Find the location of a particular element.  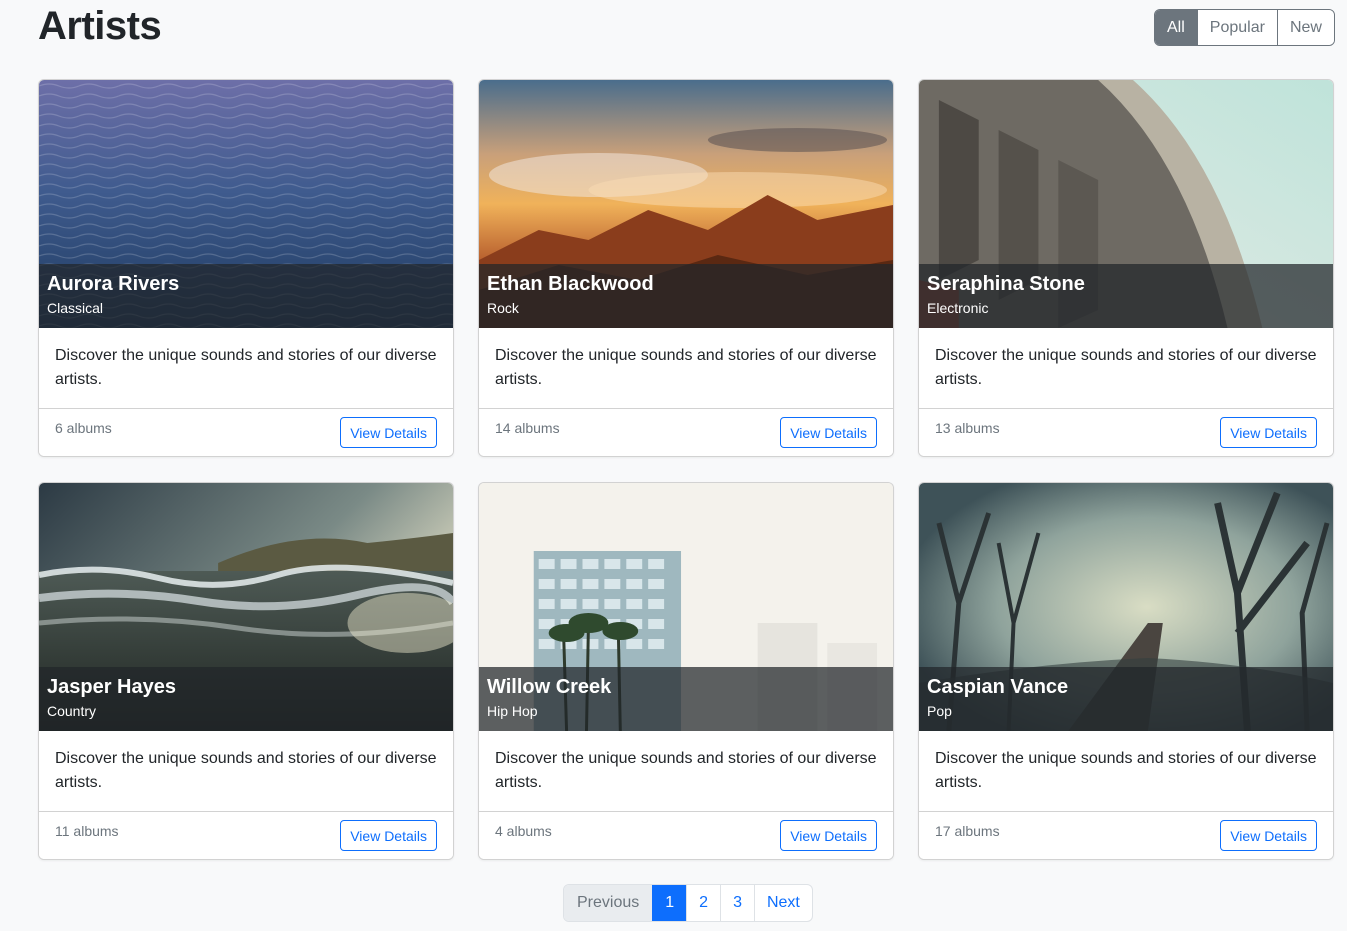

pagination-page-3: 3 is located at coordinates (737, 903).